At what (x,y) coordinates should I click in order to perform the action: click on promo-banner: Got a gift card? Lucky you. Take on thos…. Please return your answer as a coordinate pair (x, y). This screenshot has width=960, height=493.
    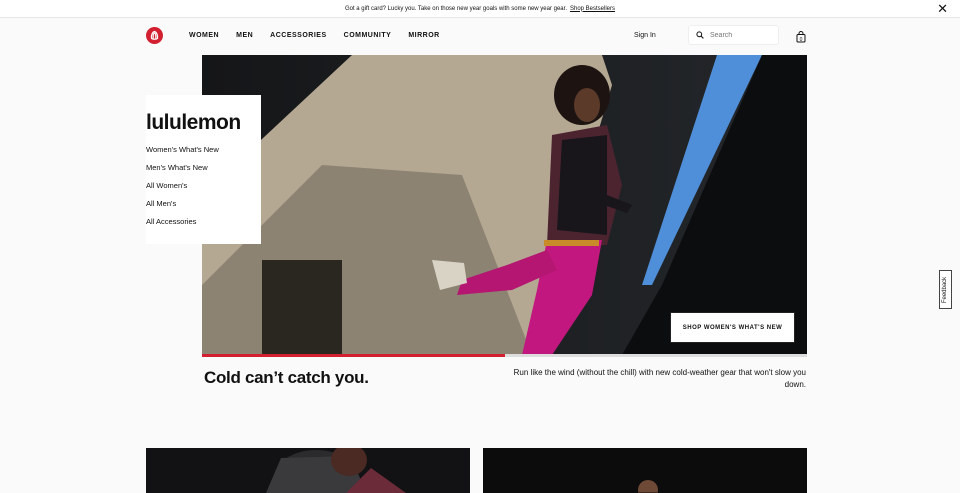
    Looking at the image, I should click on (480, 9).